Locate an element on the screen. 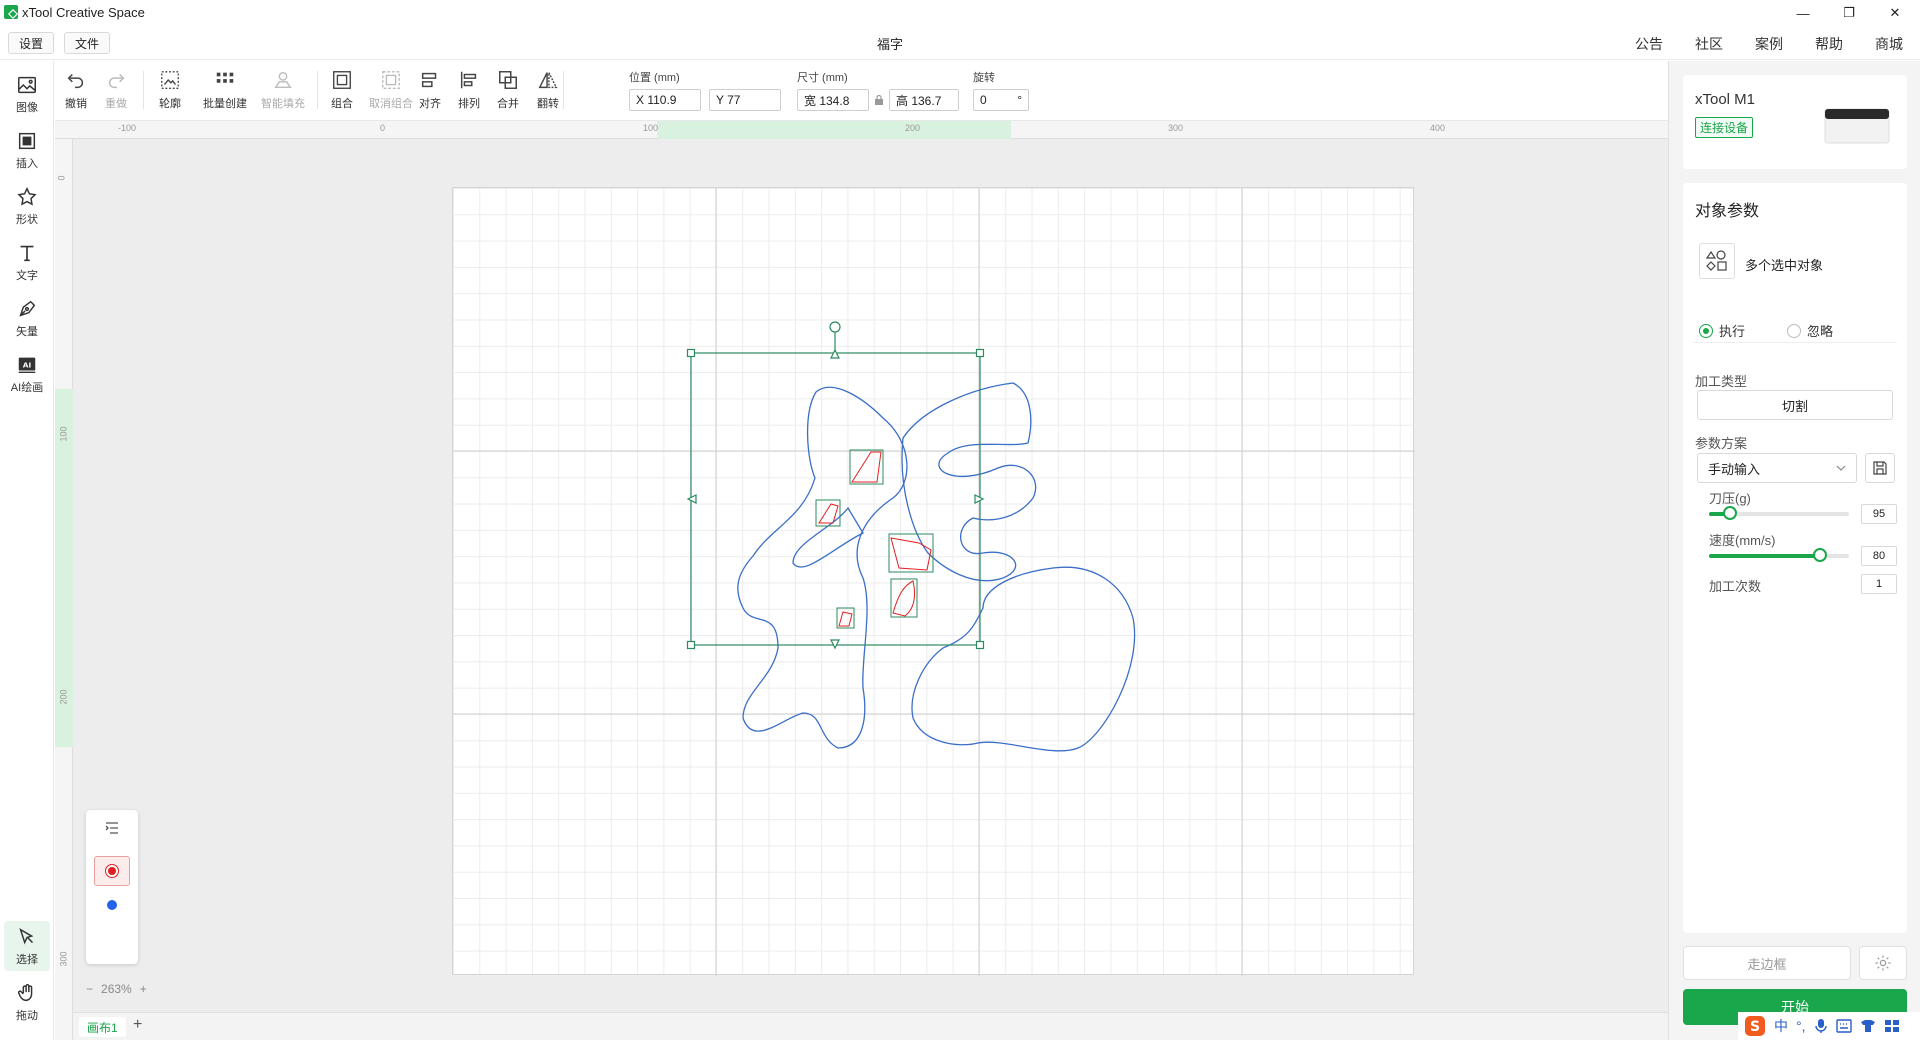  combine-button: 合并 is located at coordinates (508, 90).